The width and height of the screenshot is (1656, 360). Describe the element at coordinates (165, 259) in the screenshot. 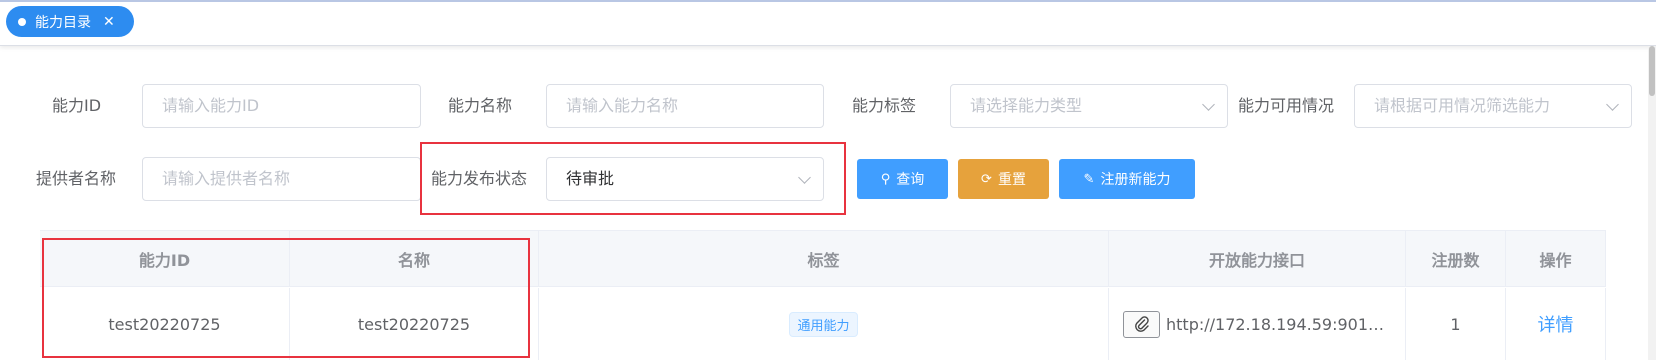

I see `column-header-id: 能力ID` at that location.